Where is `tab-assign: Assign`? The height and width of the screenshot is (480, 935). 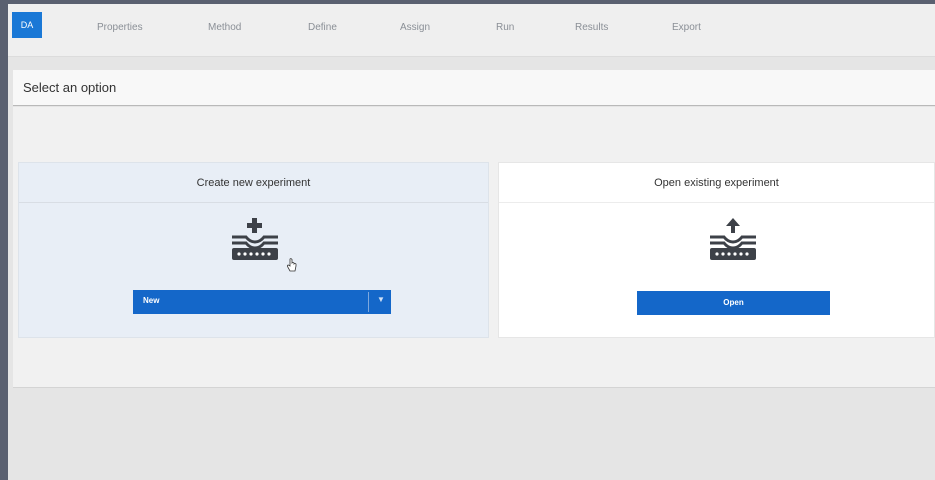
tab-assign: Assign is located at coordinates (415, 27).